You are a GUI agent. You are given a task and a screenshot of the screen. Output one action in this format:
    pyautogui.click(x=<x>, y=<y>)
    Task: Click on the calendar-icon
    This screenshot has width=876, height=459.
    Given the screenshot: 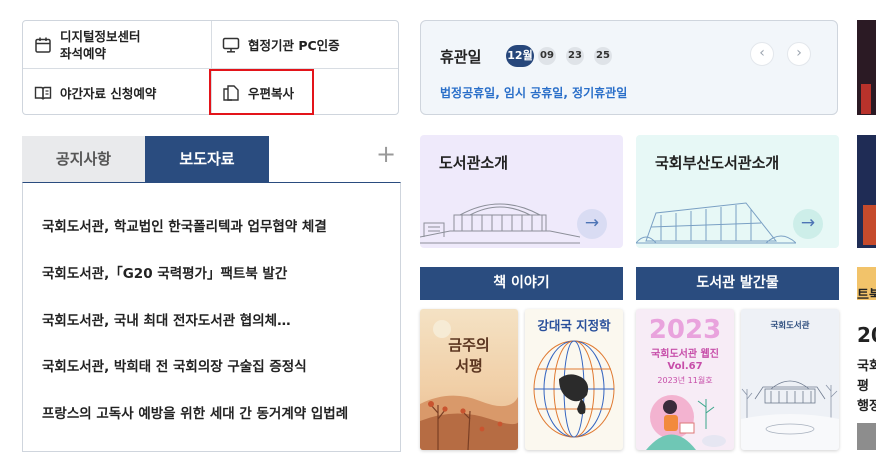 What is the action you would take?
    pyautogui.click(x=43, y=45)
    